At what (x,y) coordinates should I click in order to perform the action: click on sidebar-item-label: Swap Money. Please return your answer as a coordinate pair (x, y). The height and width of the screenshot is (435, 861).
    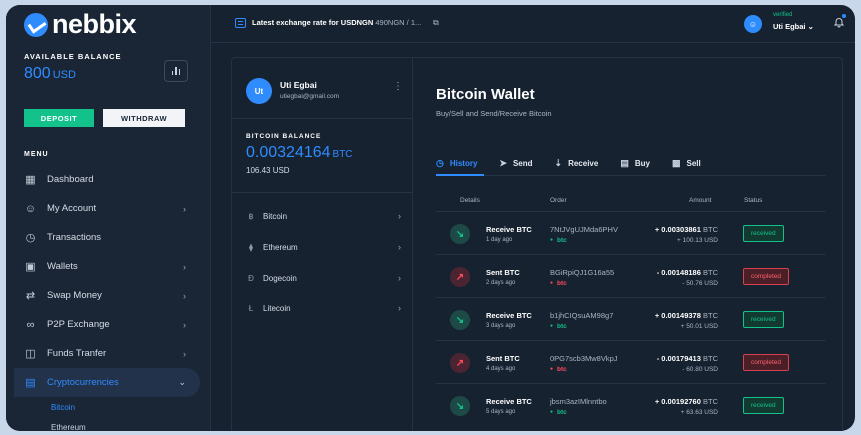
    Looking at the image, I should click on (74, 295).